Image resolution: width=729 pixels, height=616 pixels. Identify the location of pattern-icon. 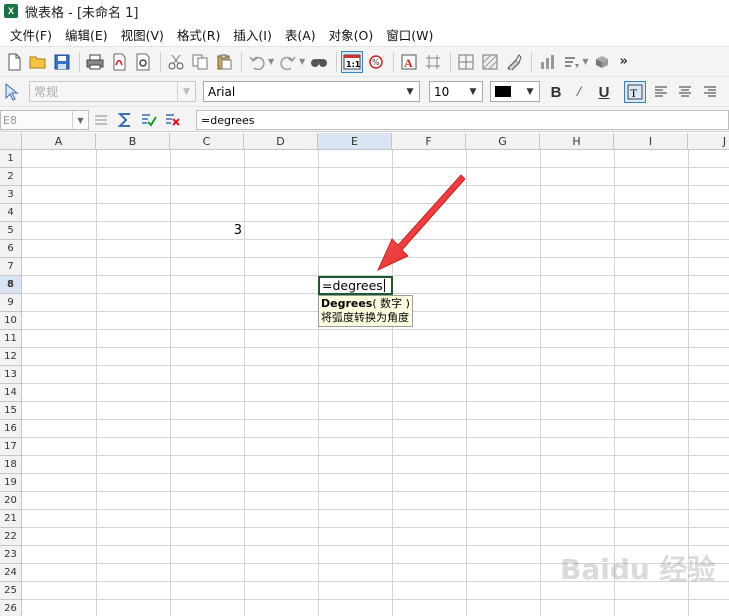
(490, 62).